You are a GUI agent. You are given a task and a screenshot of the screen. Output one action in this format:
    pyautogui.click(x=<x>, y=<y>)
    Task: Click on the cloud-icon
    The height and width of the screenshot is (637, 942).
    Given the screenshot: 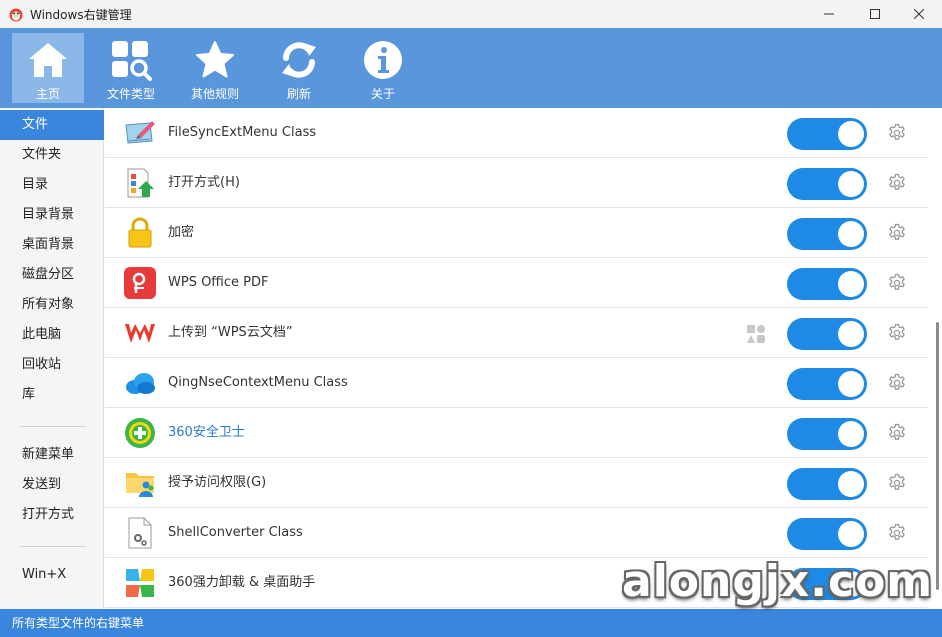 What is the action you would take?
    pyautogui.click(x=140, y=383)
    